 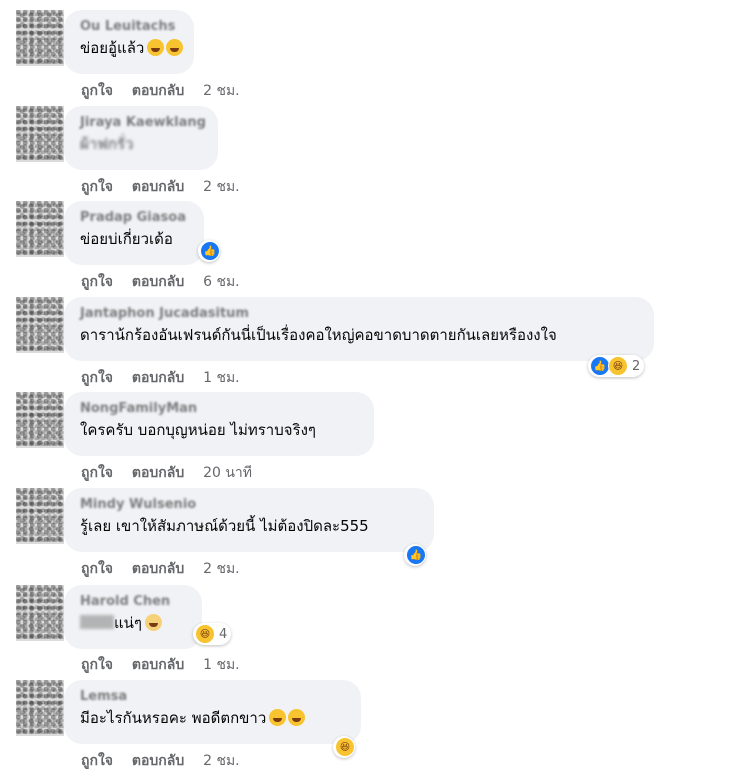 I want to click on scream-emoji-icon, so click(x=153, y=622).